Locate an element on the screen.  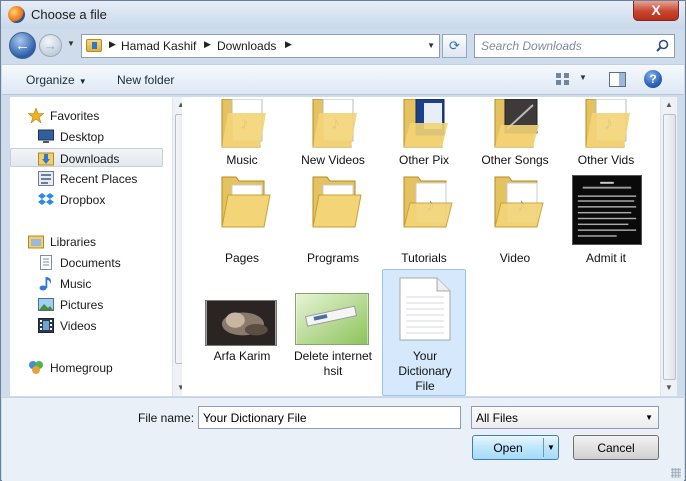
folder-item: Other Pix is located at coordinates (424, 133).